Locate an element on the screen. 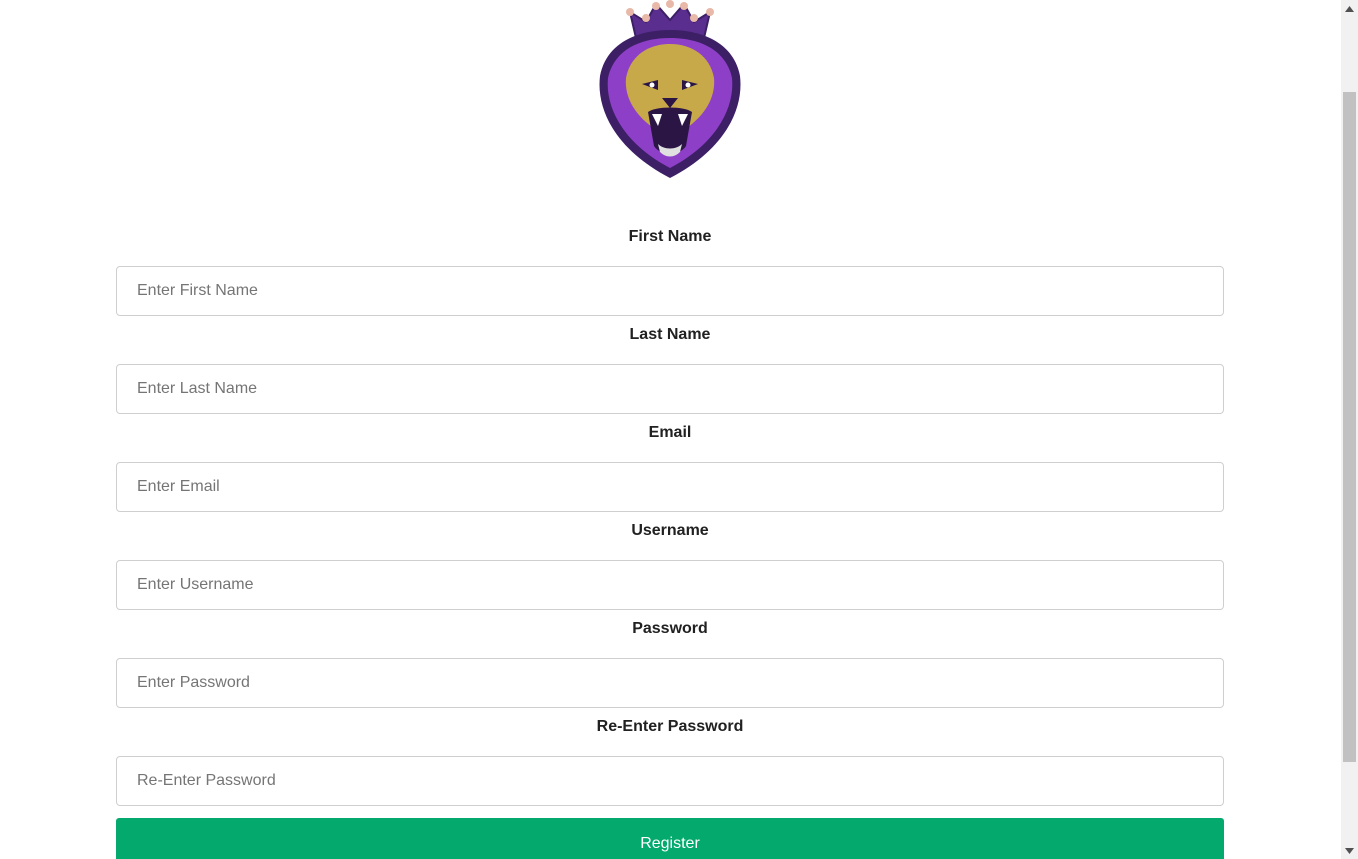 This screenshot has height=859, width=1358. username-input is located at coordinates (670, 585).